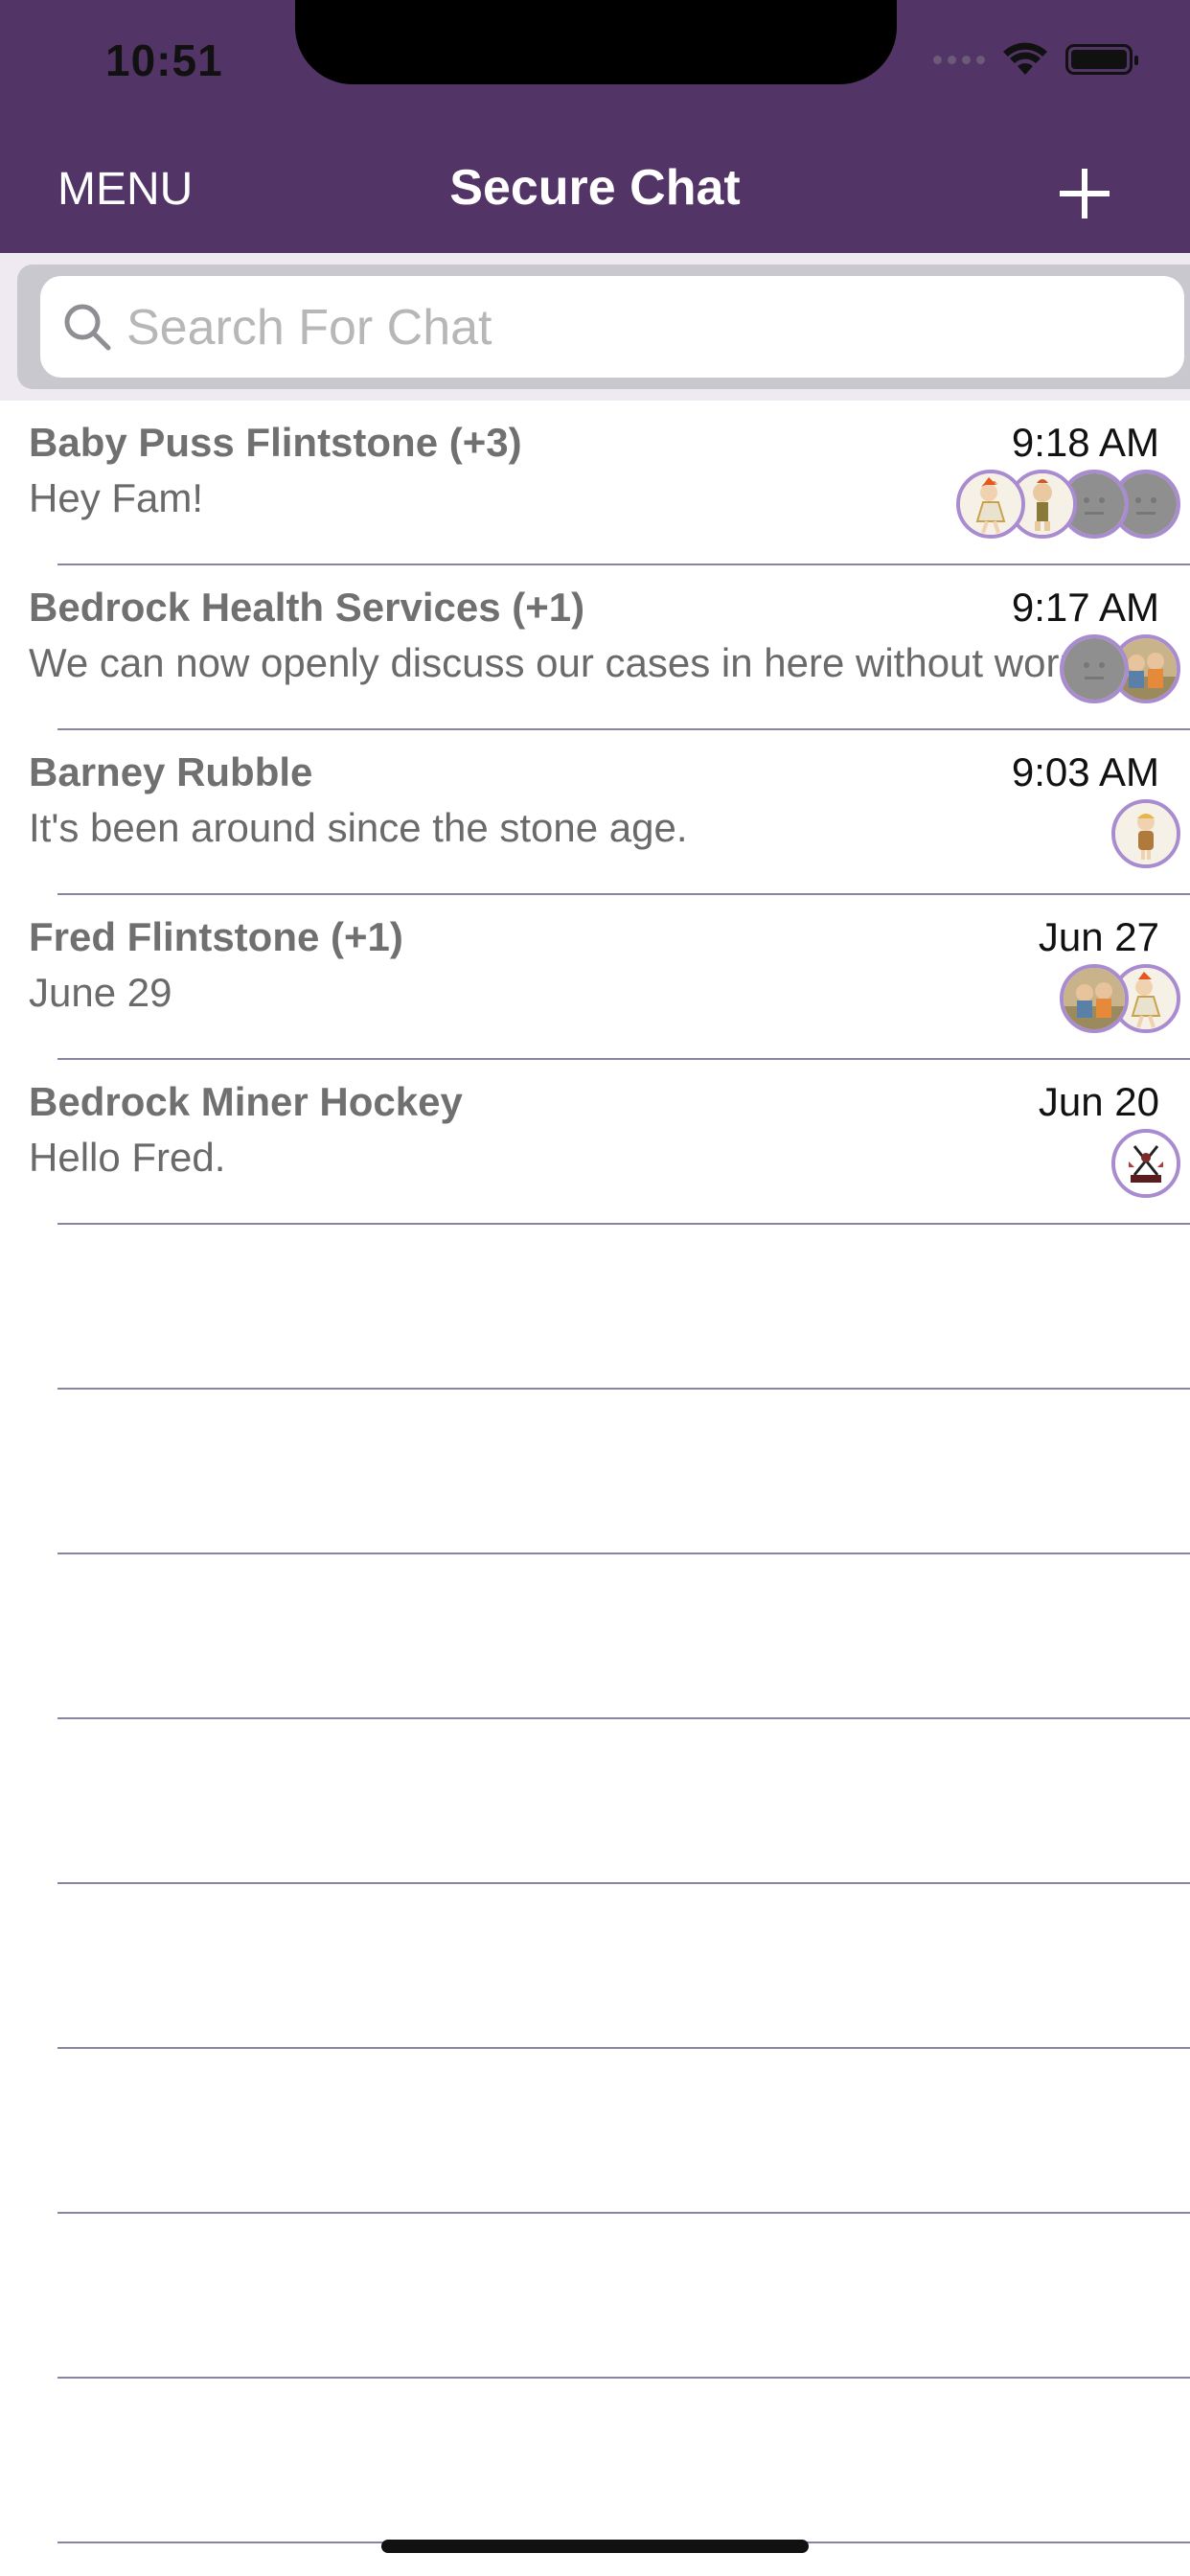 The height and width of the screenshot is (2576, 1190). Describe the element at coordinates (164, 60) in the screenshot. I see `status-time: 10:51` at that location.